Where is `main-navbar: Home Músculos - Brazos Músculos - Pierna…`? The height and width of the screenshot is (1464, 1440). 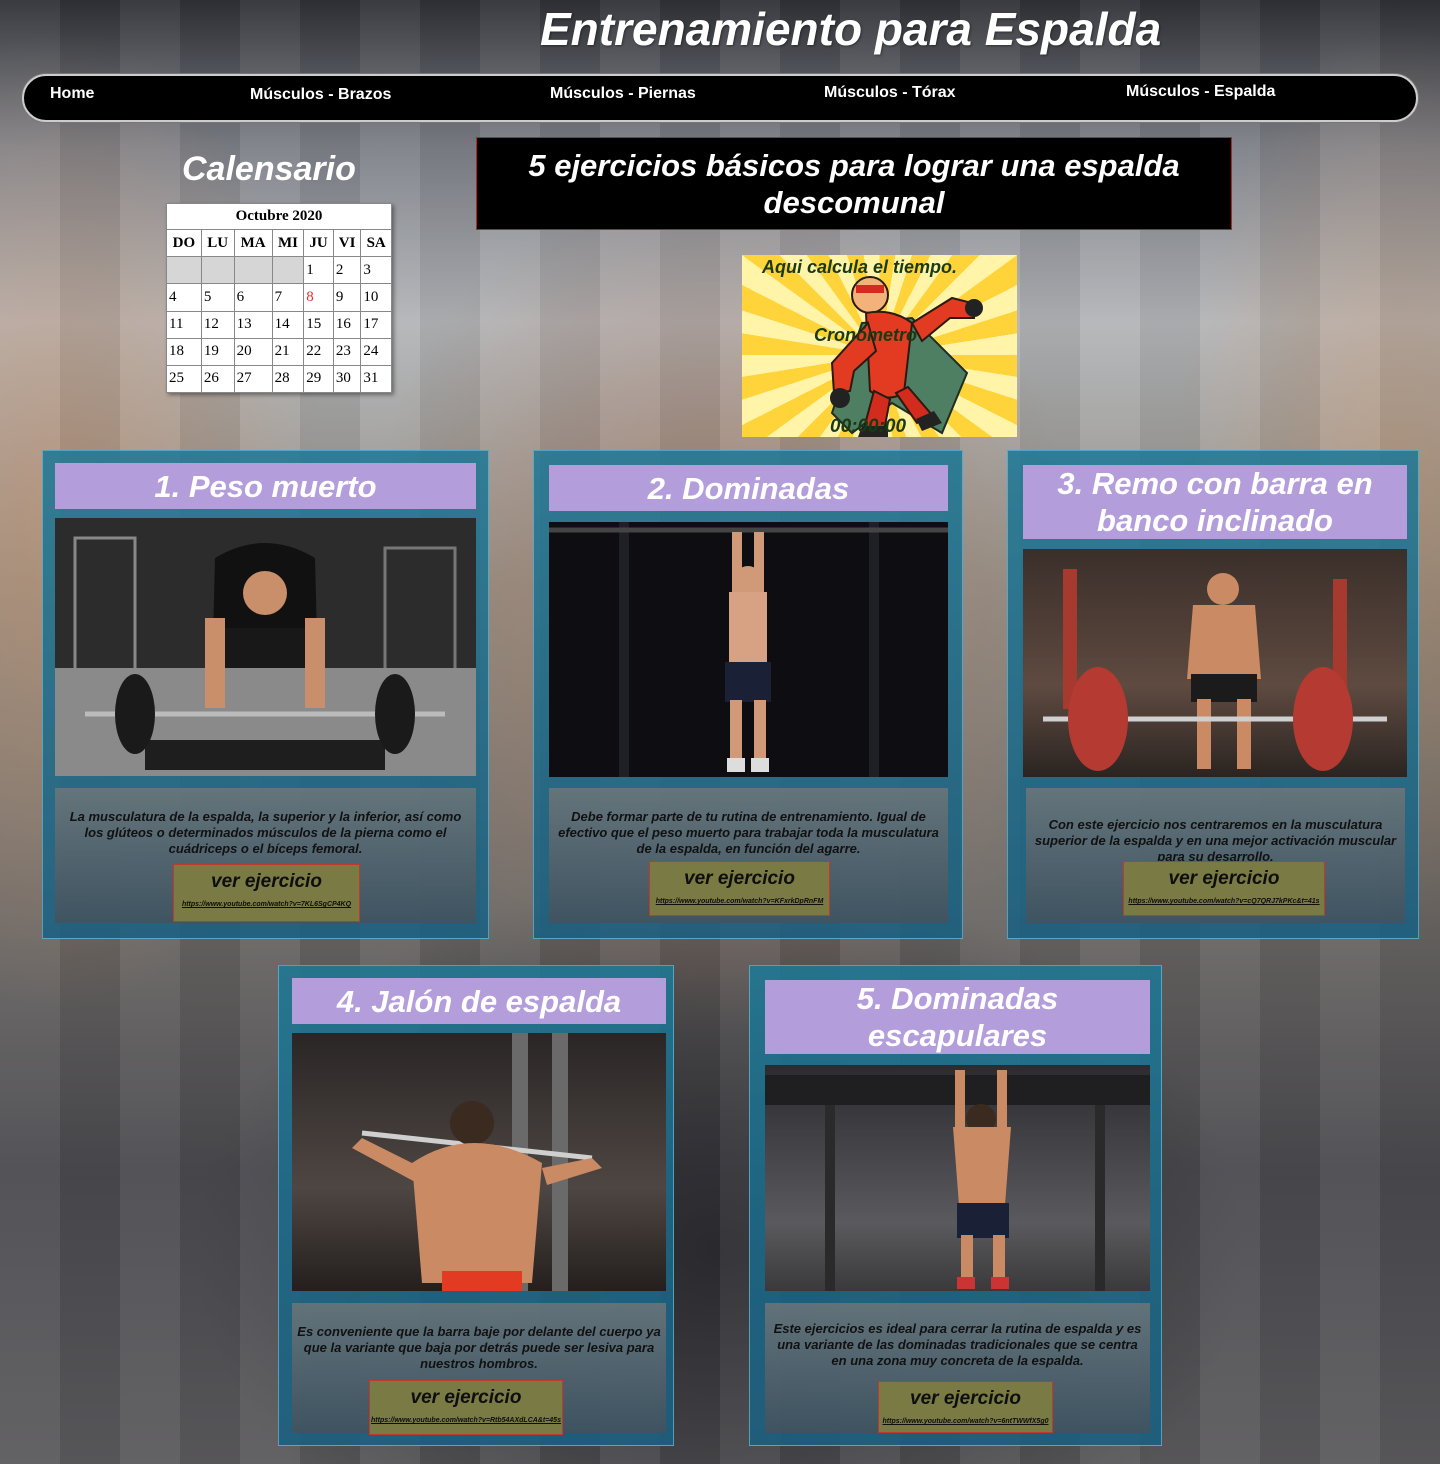
main-navbar: Home Músculos - Brazos Músculos - Pierna… is located at coordinates (720, 98).